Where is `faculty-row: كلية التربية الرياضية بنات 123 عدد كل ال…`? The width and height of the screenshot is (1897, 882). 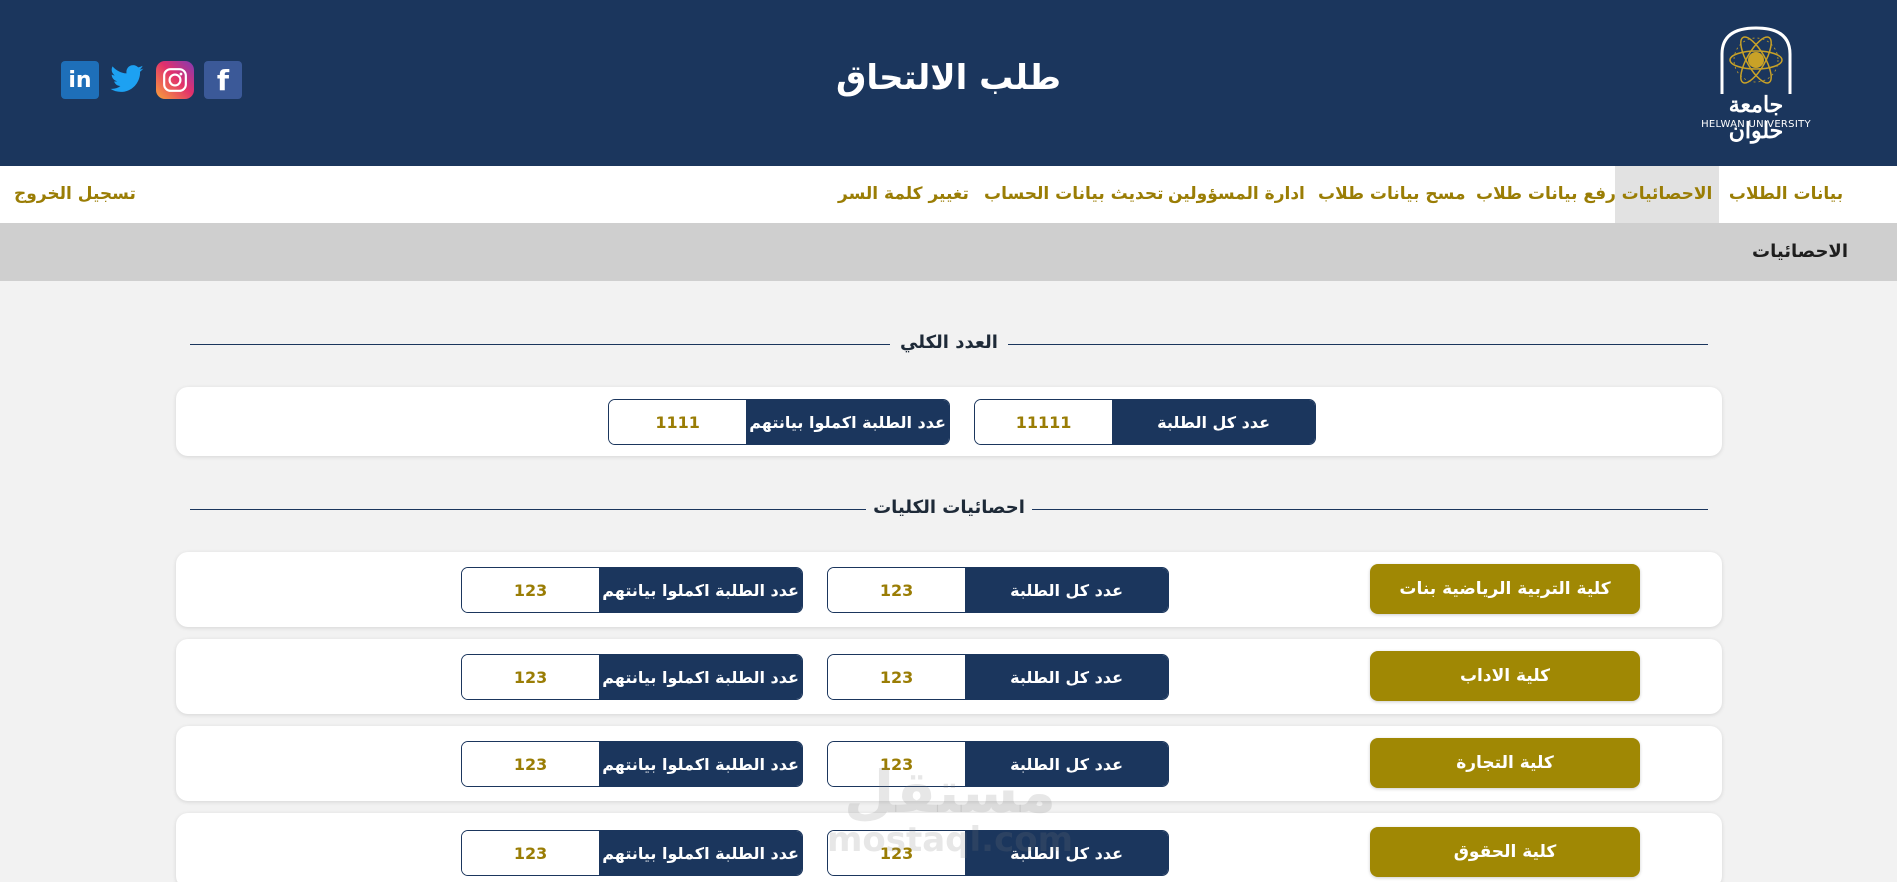
faculty-row: كلية التربية الرياضية بنات 123 عدد كل ال… is located at coordinates (949, 589).